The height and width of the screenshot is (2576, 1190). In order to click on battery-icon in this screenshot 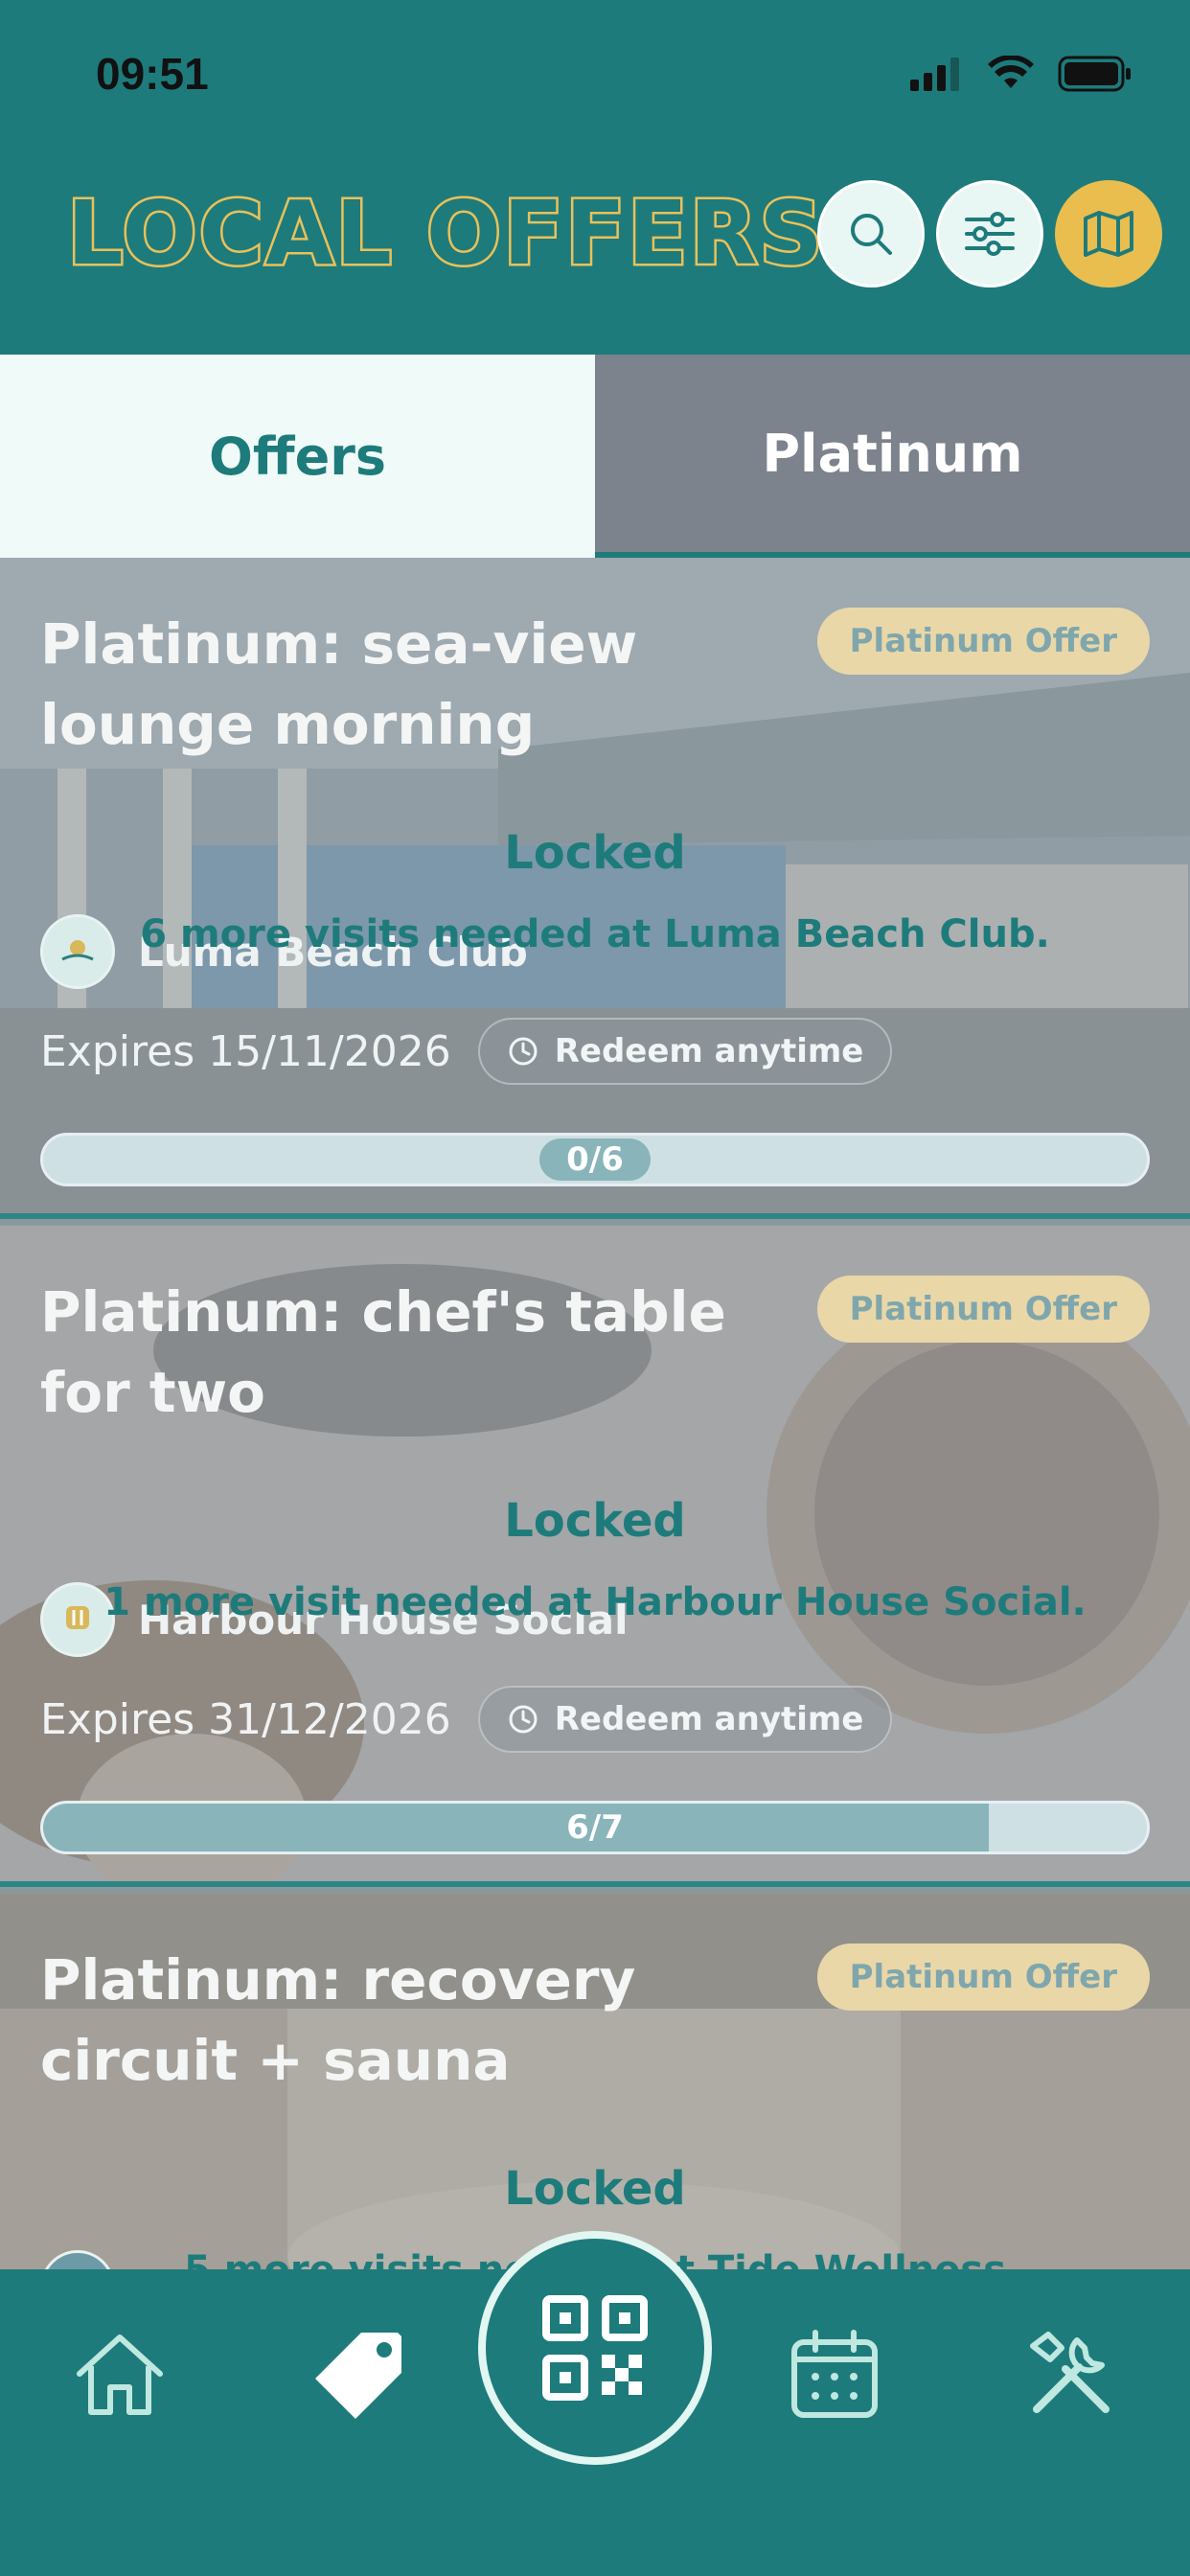, I will do `click(1095, 74)`.